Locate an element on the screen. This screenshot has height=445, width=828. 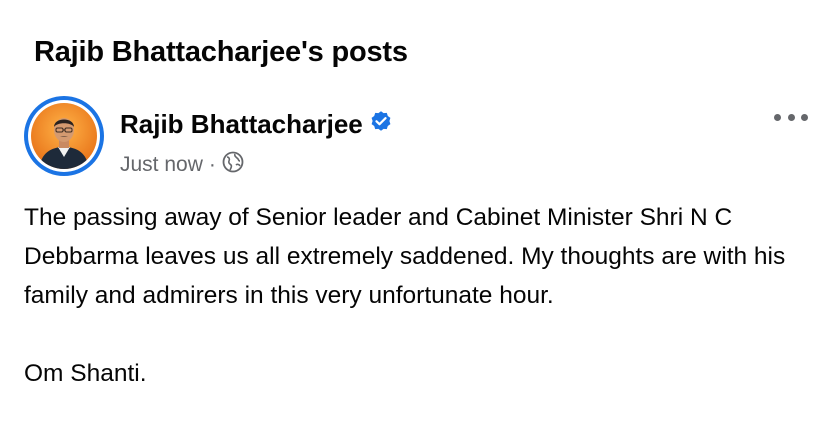
post-meta: Just now · is located at coordinates (182, 164).